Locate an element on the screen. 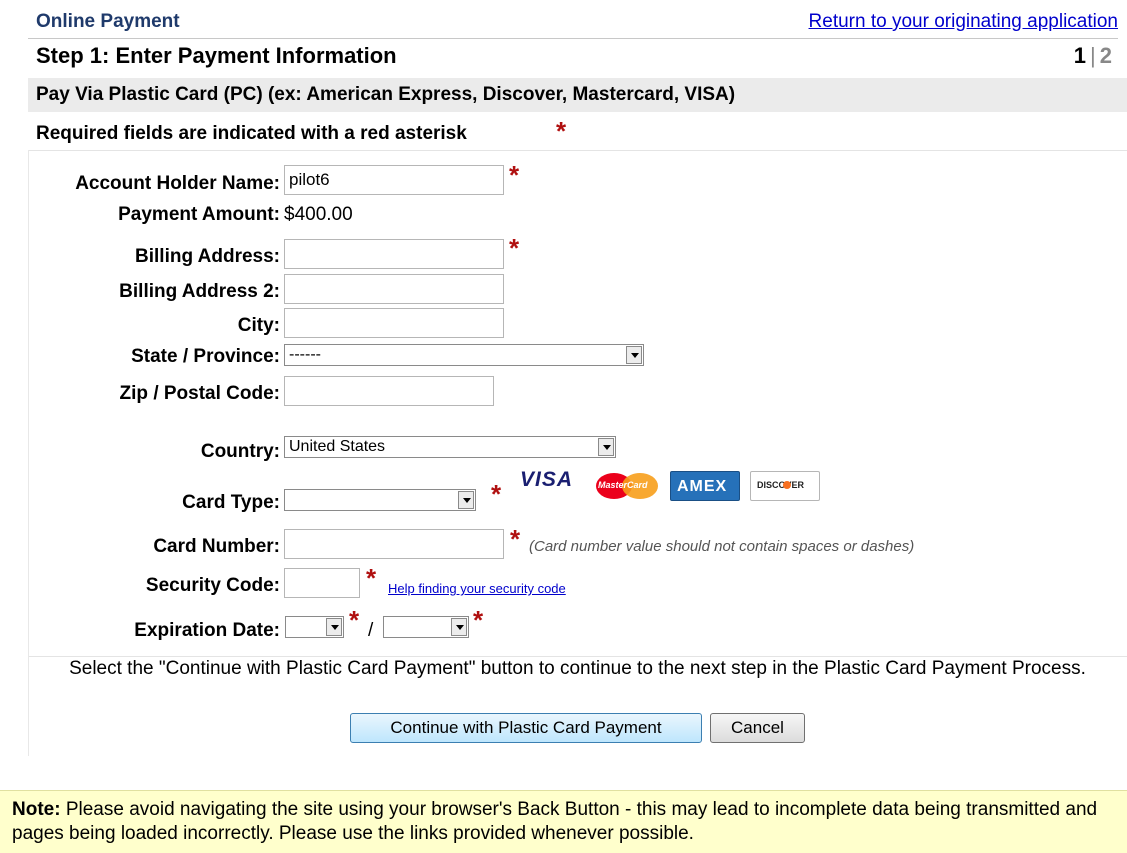 Image resolution: width=1127 pixels, height=853 pixels. visa-logo-icon: VISA is located at coordinates (552, 481).